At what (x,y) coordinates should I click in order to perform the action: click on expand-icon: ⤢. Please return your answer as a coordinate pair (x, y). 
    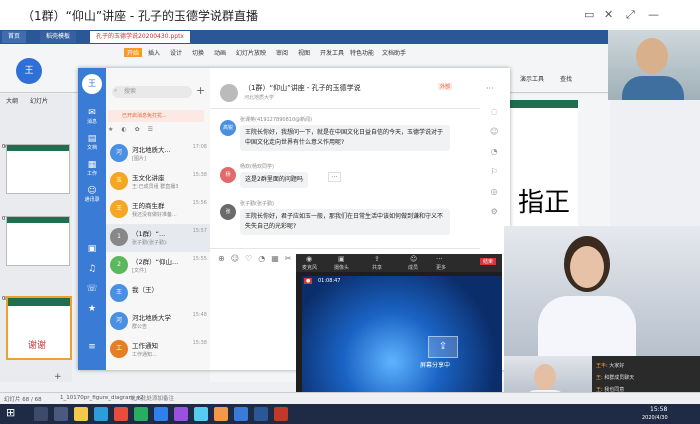
    Looking at the image, I should click on (630, 15).